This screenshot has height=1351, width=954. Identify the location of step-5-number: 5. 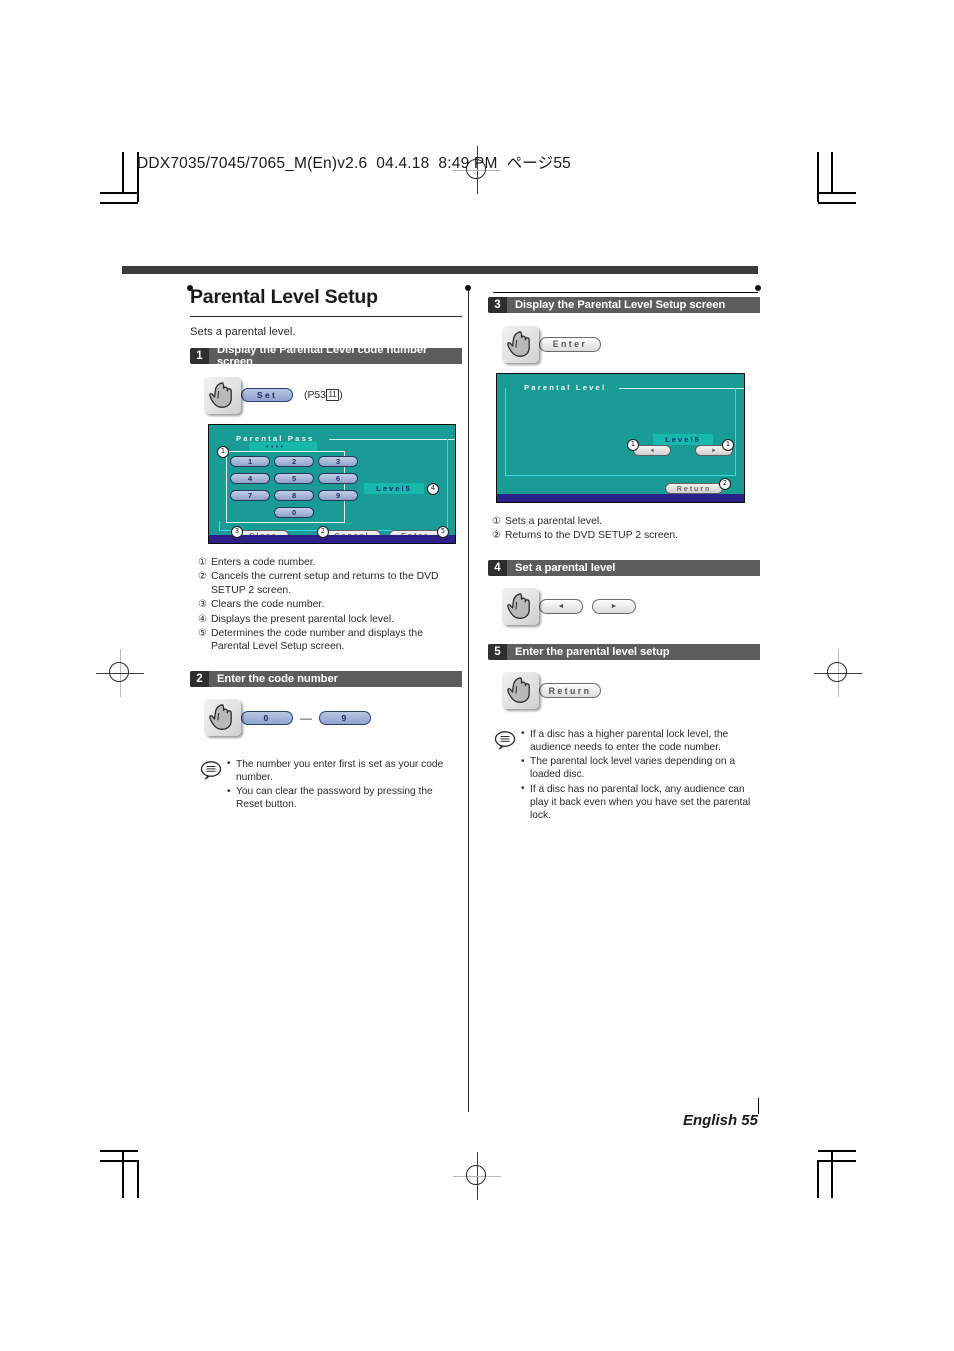
(497, 651).